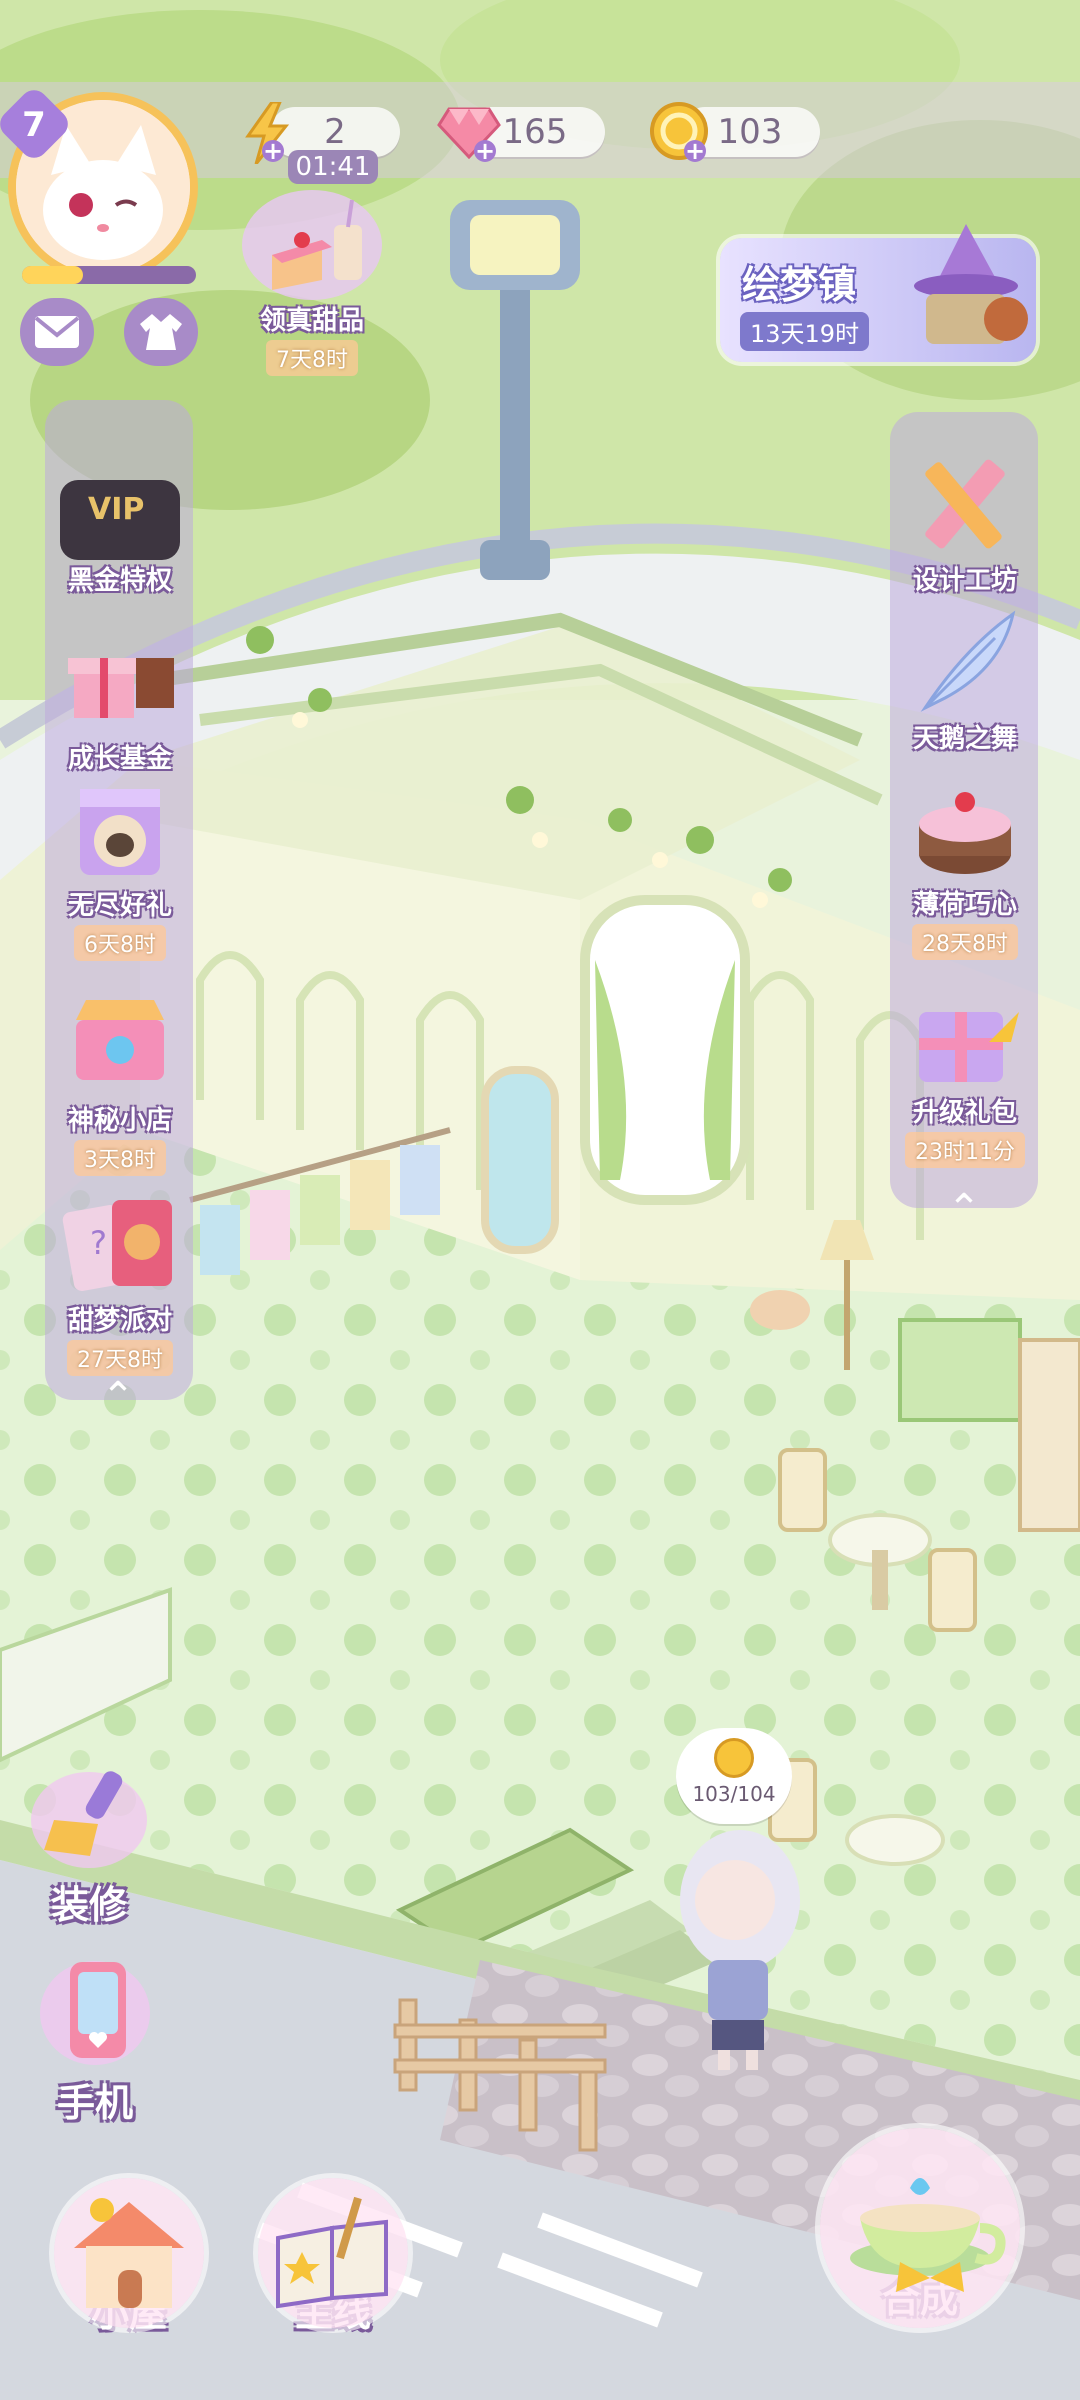 This screenshot has width=1080, height=2400. I want to click on ruler-pencil-icon, so click(965, 505).